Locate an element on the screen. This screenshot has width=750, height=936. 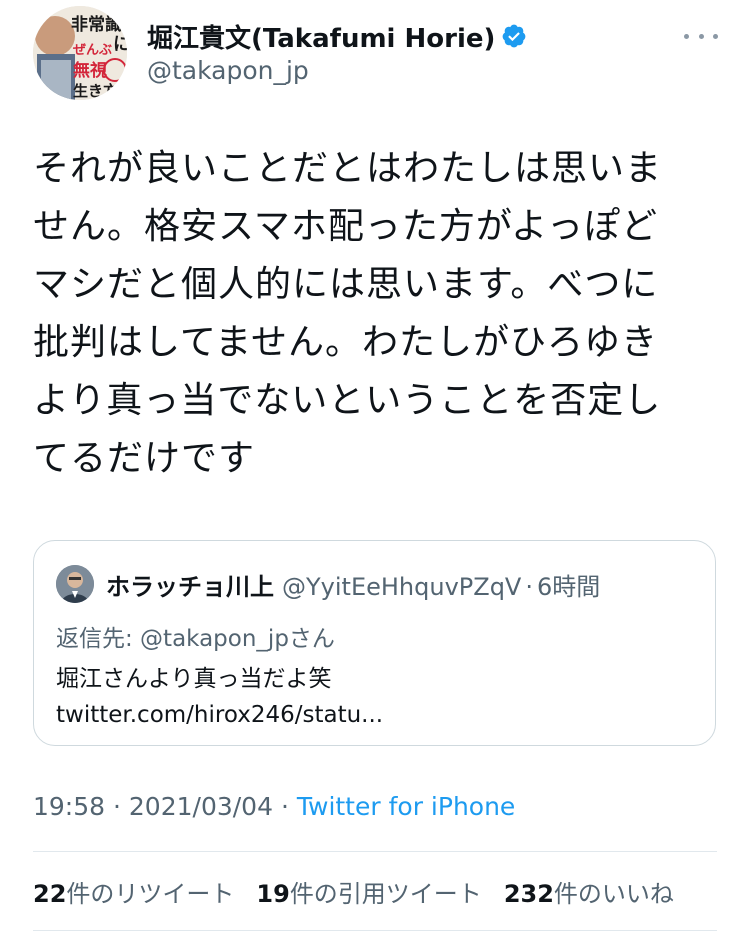
avatar-text-2: ぜんぶ is located at coordinates (92, 50).